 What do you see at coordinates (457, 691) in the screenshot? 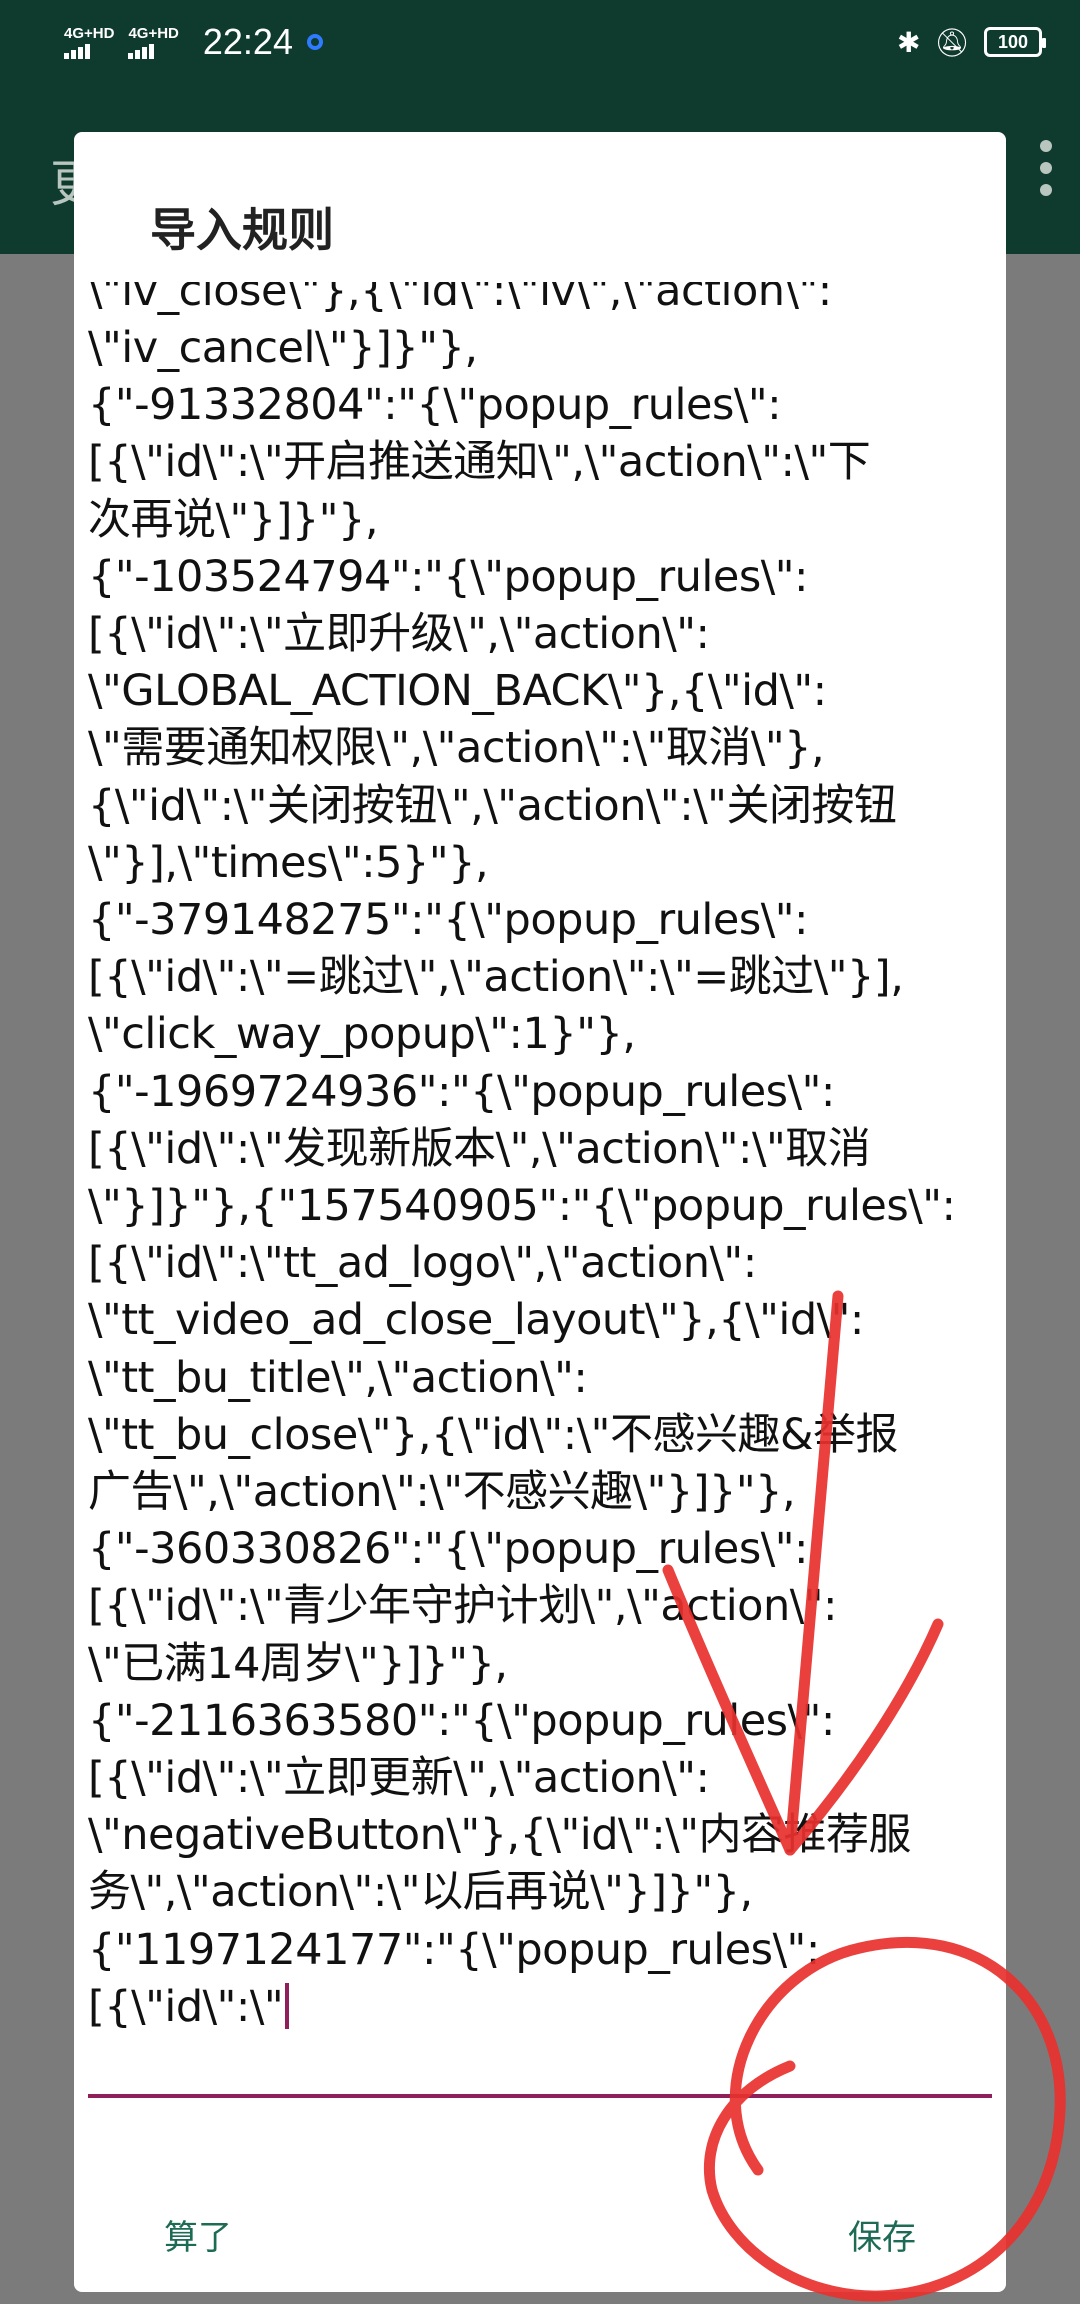
I see `rules-text-line: \"GLOBAL_ACTION_BACK\"},{\"id\":` at bounding box center [457, 691].